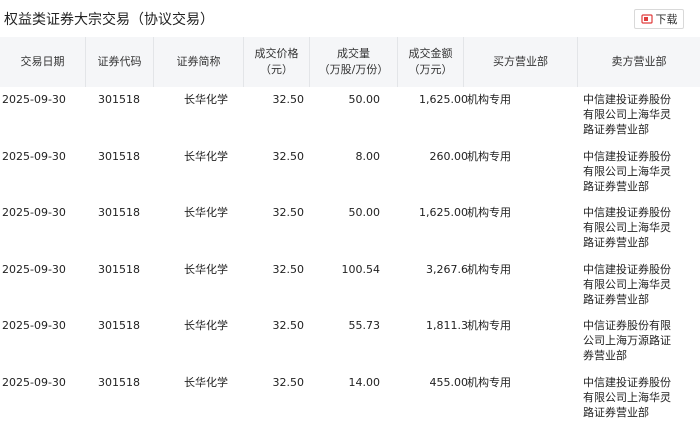 The image size is (700, 431). I want to click on cell-volume: 100.54, so click(361, 269).